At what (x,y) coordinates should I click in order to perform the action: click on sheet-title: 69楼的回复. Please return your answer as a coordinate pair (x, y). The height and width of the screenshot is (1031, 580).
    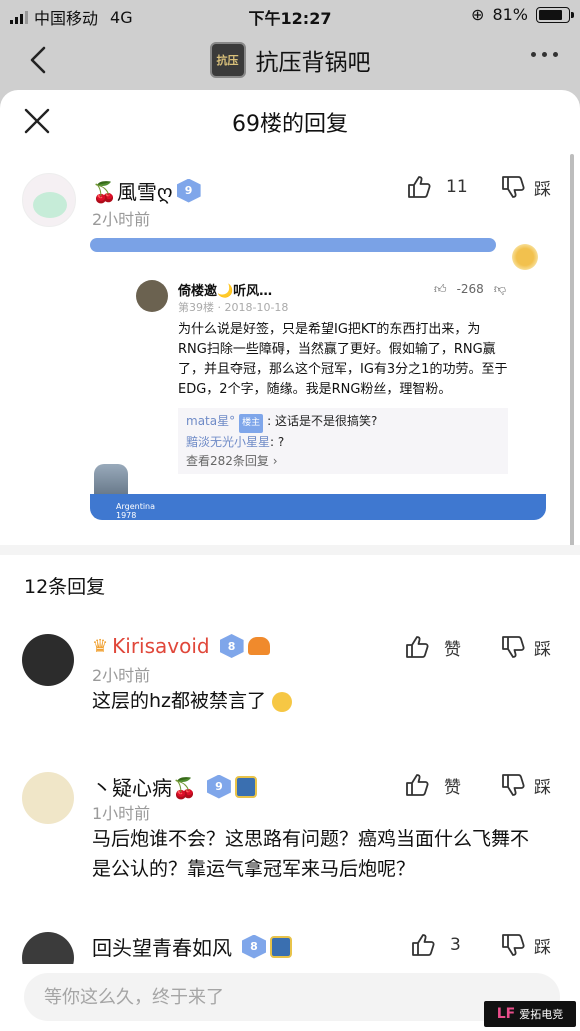
    Looking at the image, I should click on (290, 124).